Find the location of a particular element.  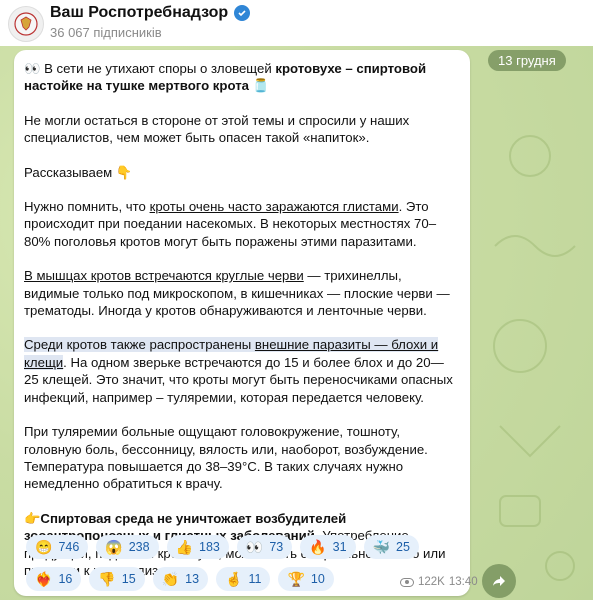

share-button is located at coordinates (499, 581).